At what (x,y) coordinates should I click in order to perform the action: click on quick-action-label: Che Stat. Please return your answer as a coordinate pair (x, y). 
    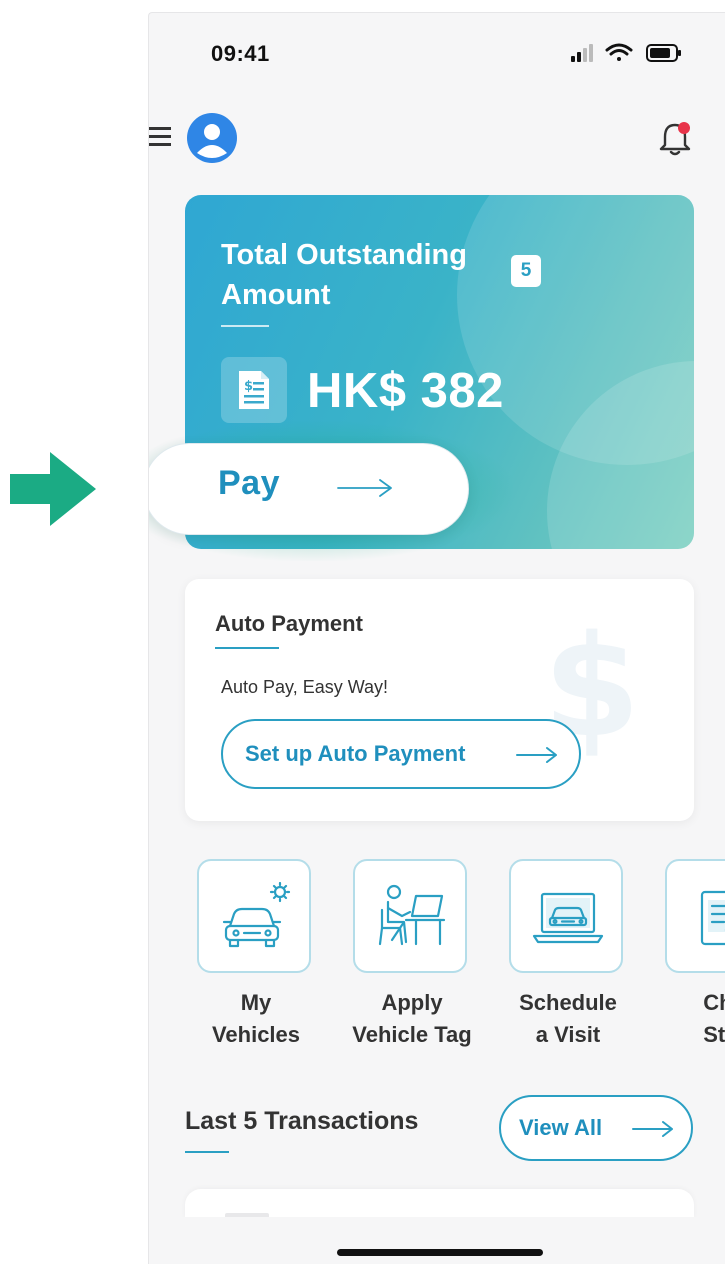
    Looking at the image, I should click on (714, 1018).